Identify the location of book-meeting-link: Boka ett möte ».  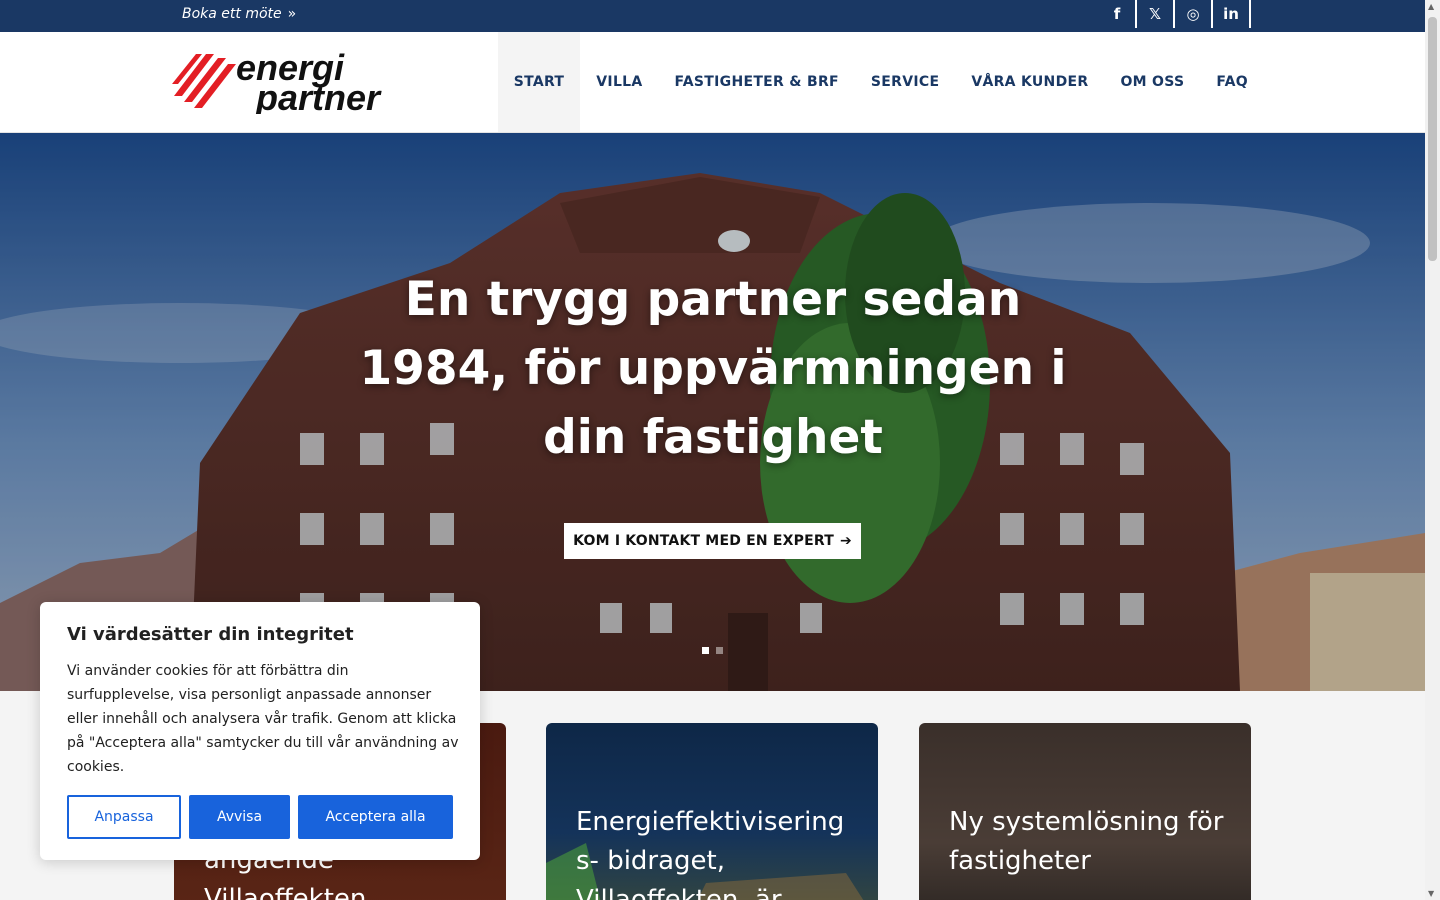
(239, 14).